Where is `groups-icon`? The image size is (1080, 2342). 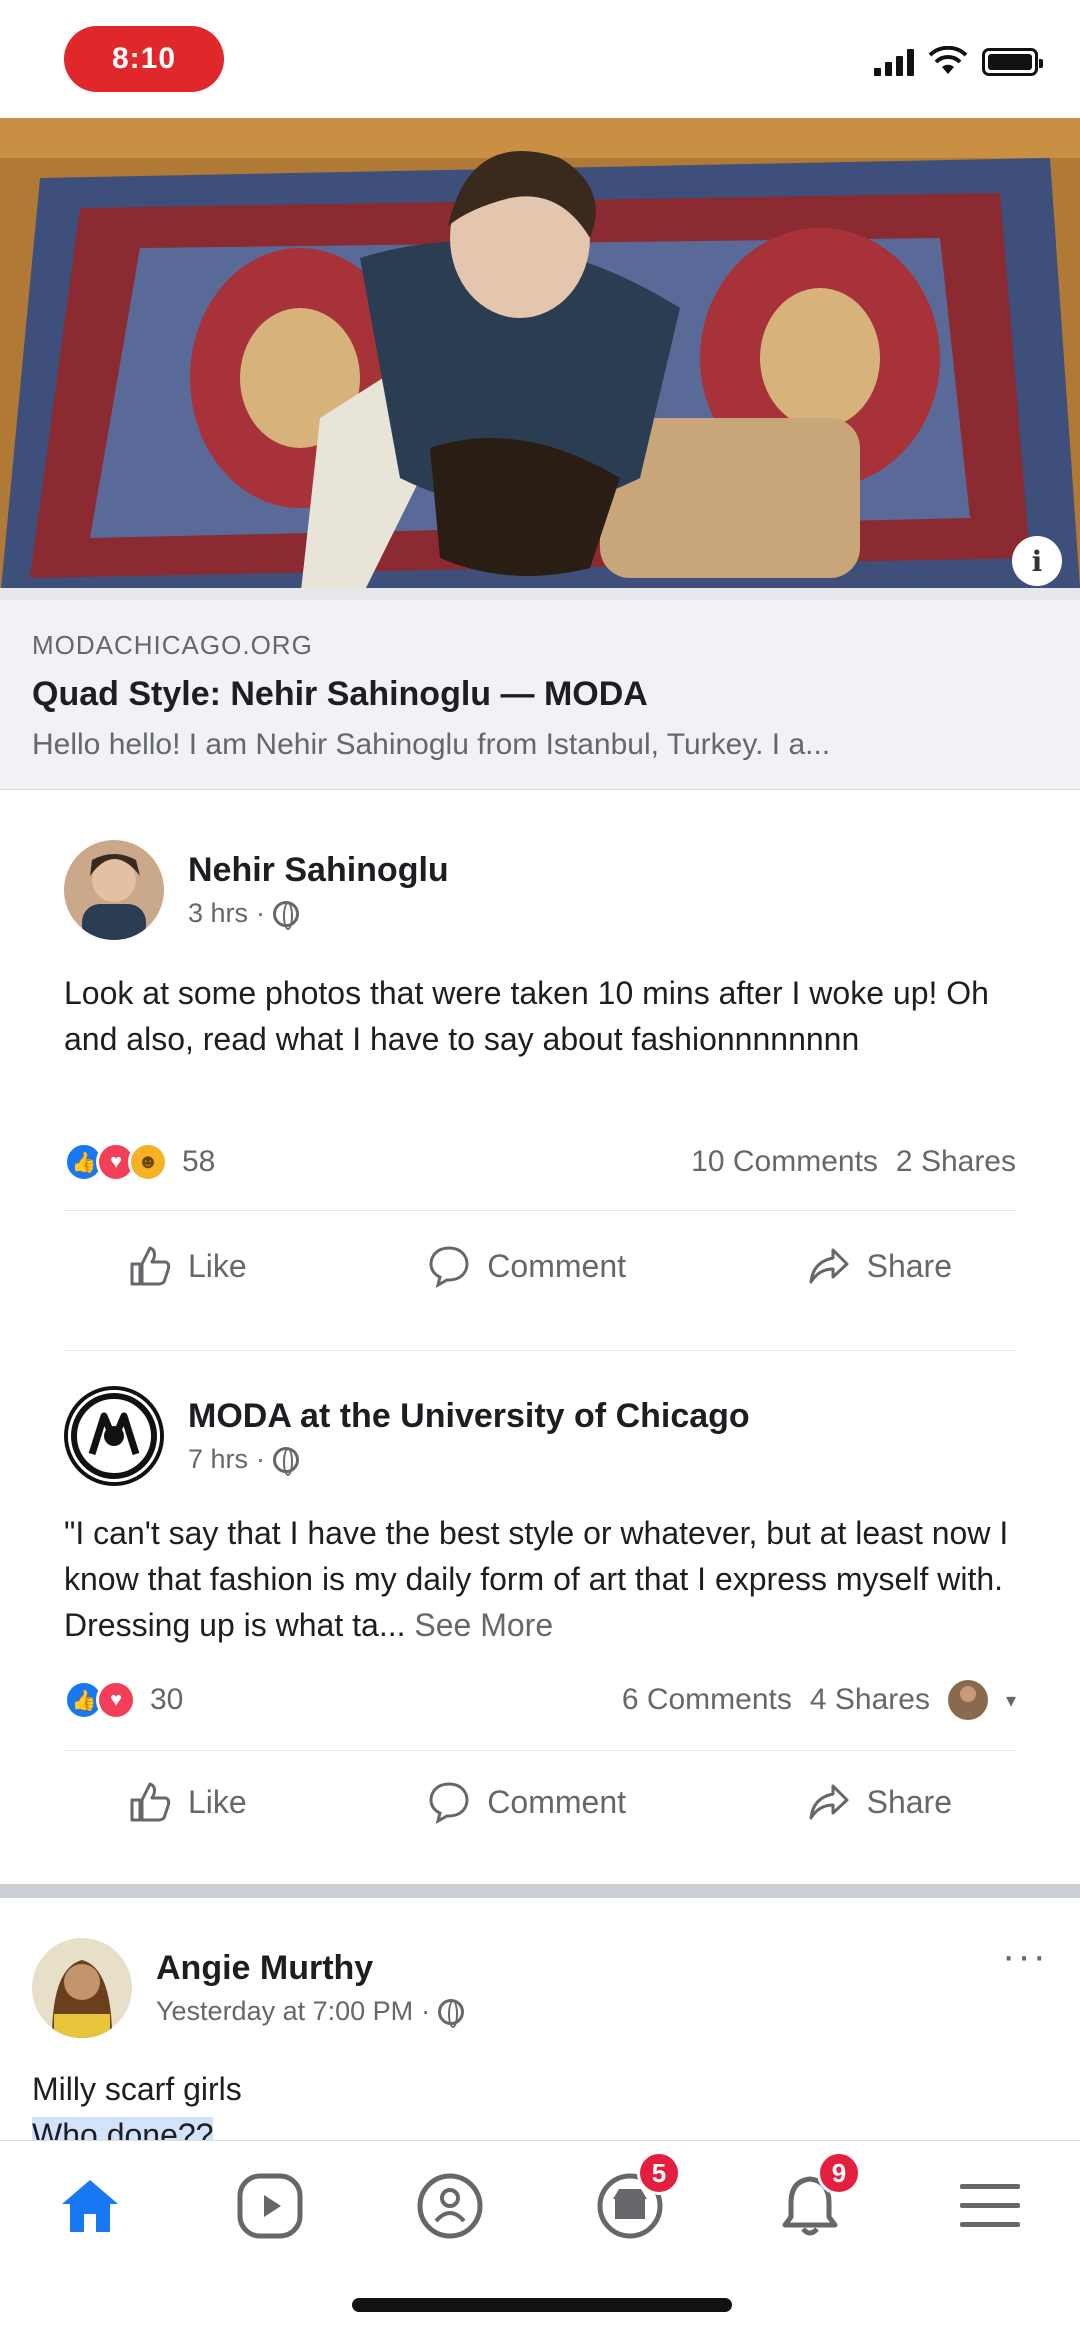 groups-icon is located at coordinates (450, 2206).